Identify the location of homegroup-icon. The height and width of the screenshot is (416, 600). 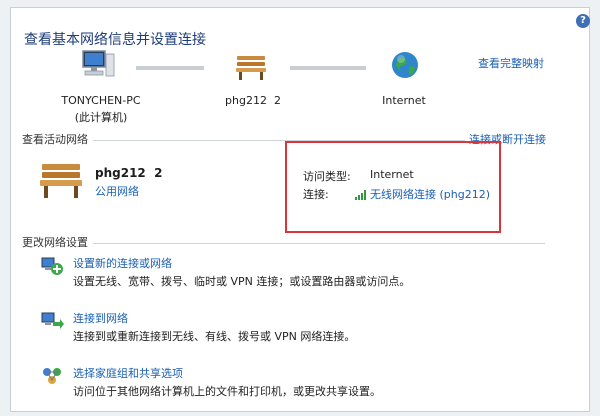
(52, 376).